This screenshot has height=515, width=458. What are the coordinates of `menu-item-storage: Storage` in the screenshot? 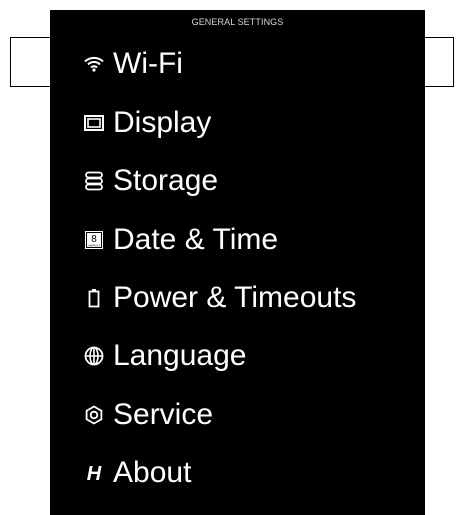 It's located at (237, 181).